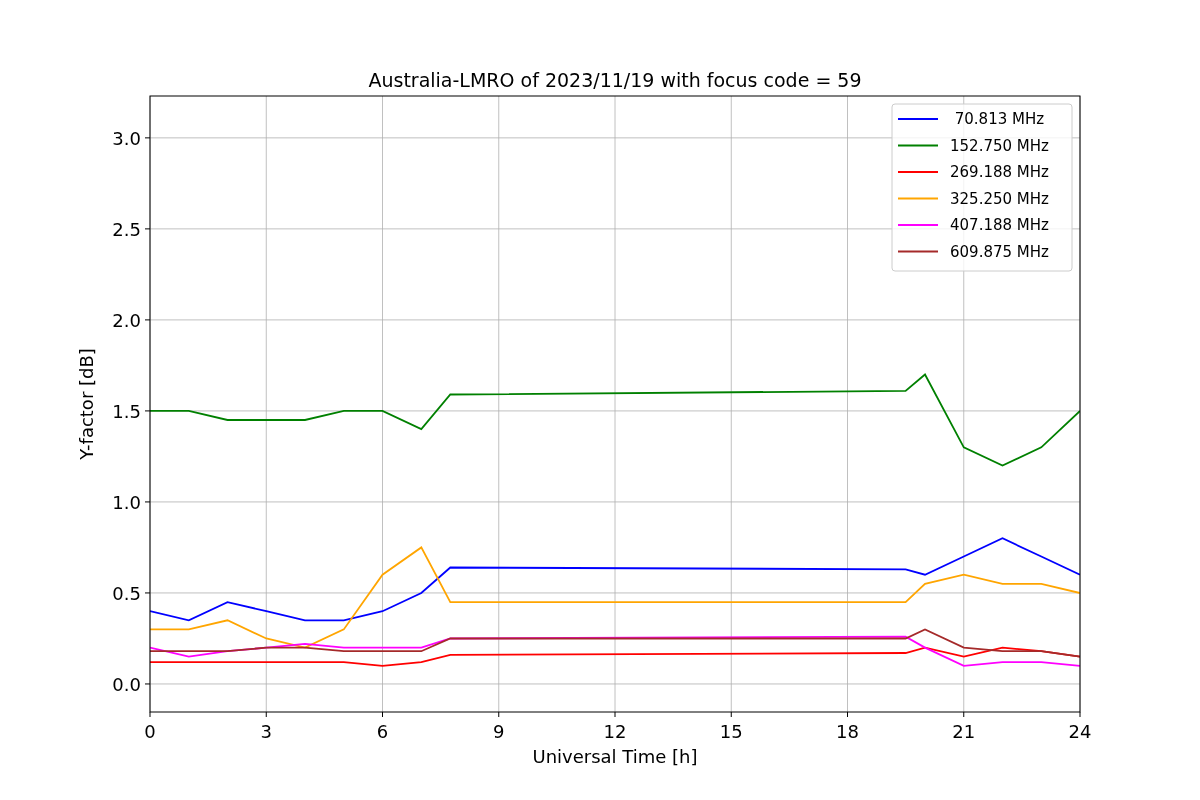 This screenshot has height=800, width=1200. I want to click on tick-label: 15, so click(731, 731).